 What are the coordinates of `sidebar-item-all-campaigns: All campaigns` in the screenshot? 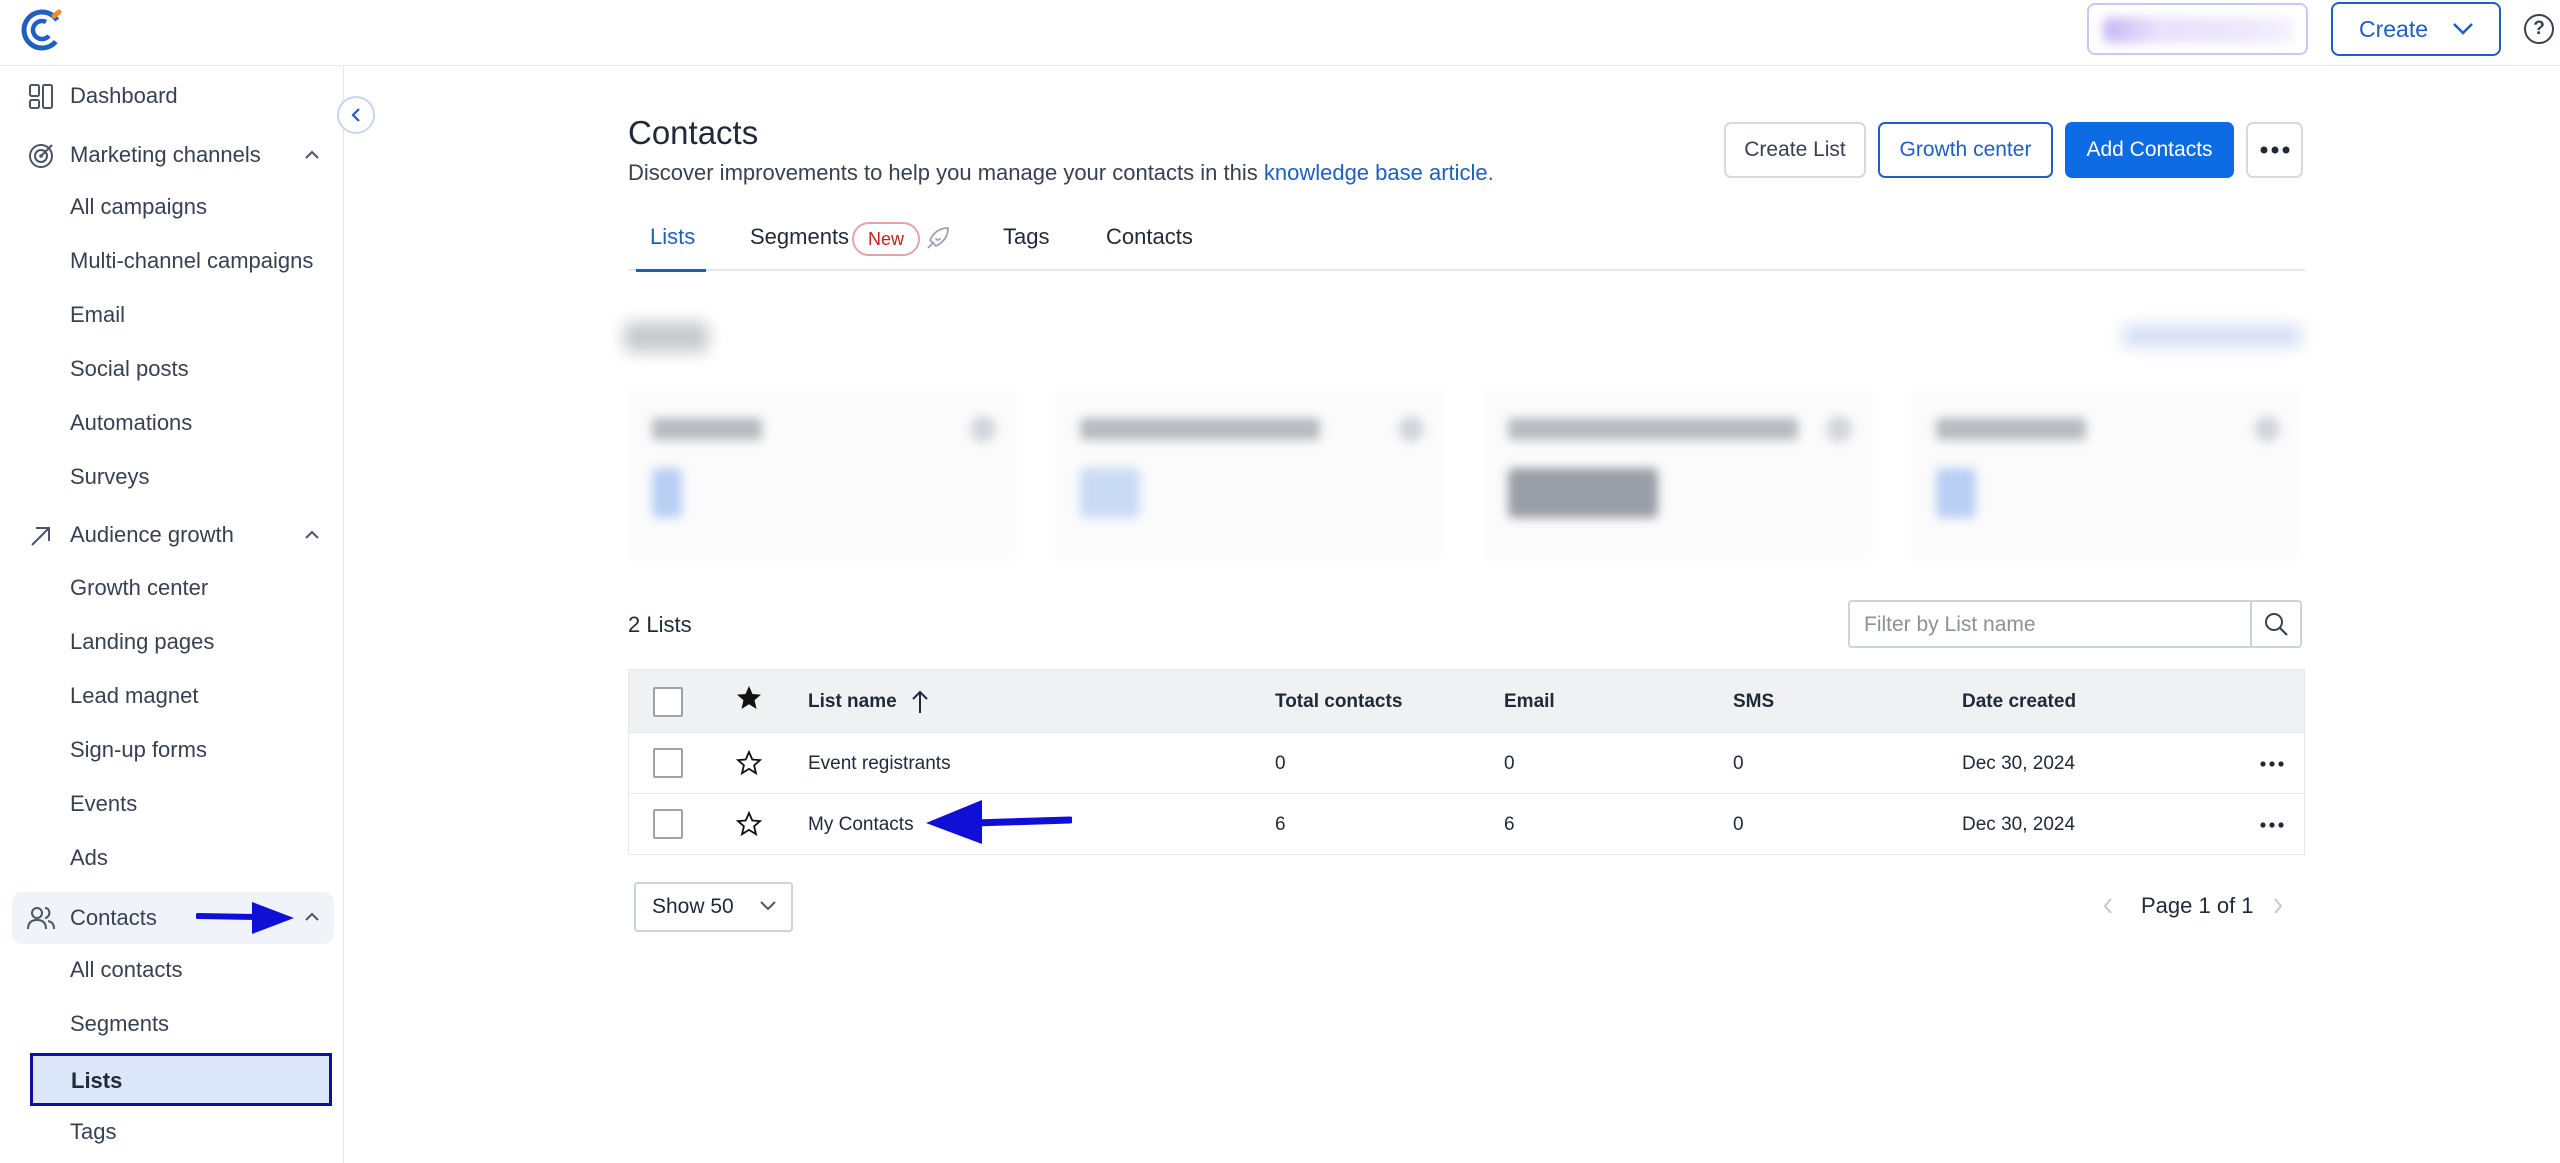 It's located at (138, 207).